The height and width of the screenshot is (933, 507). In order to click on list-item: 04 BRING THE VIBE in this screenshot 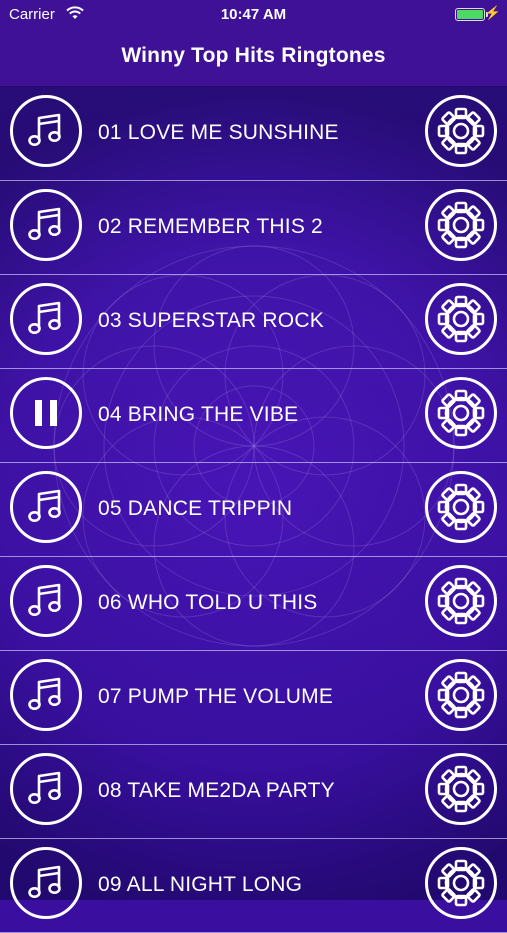, I will do `click(253, 416)`.